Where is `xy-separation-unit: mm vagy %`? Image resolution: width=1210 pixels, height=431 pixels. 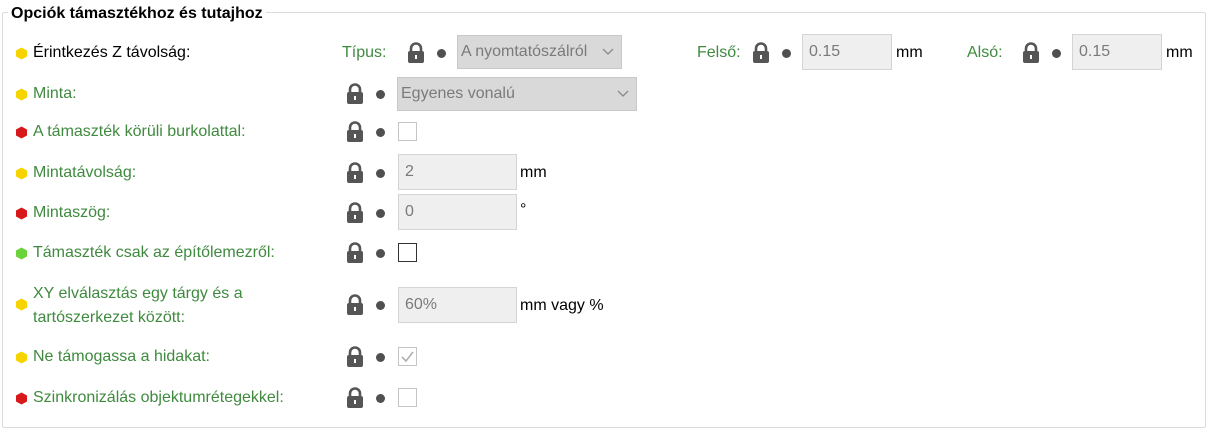 xy-separation-unit: mm vagy % is located at coordinates (562, 305).